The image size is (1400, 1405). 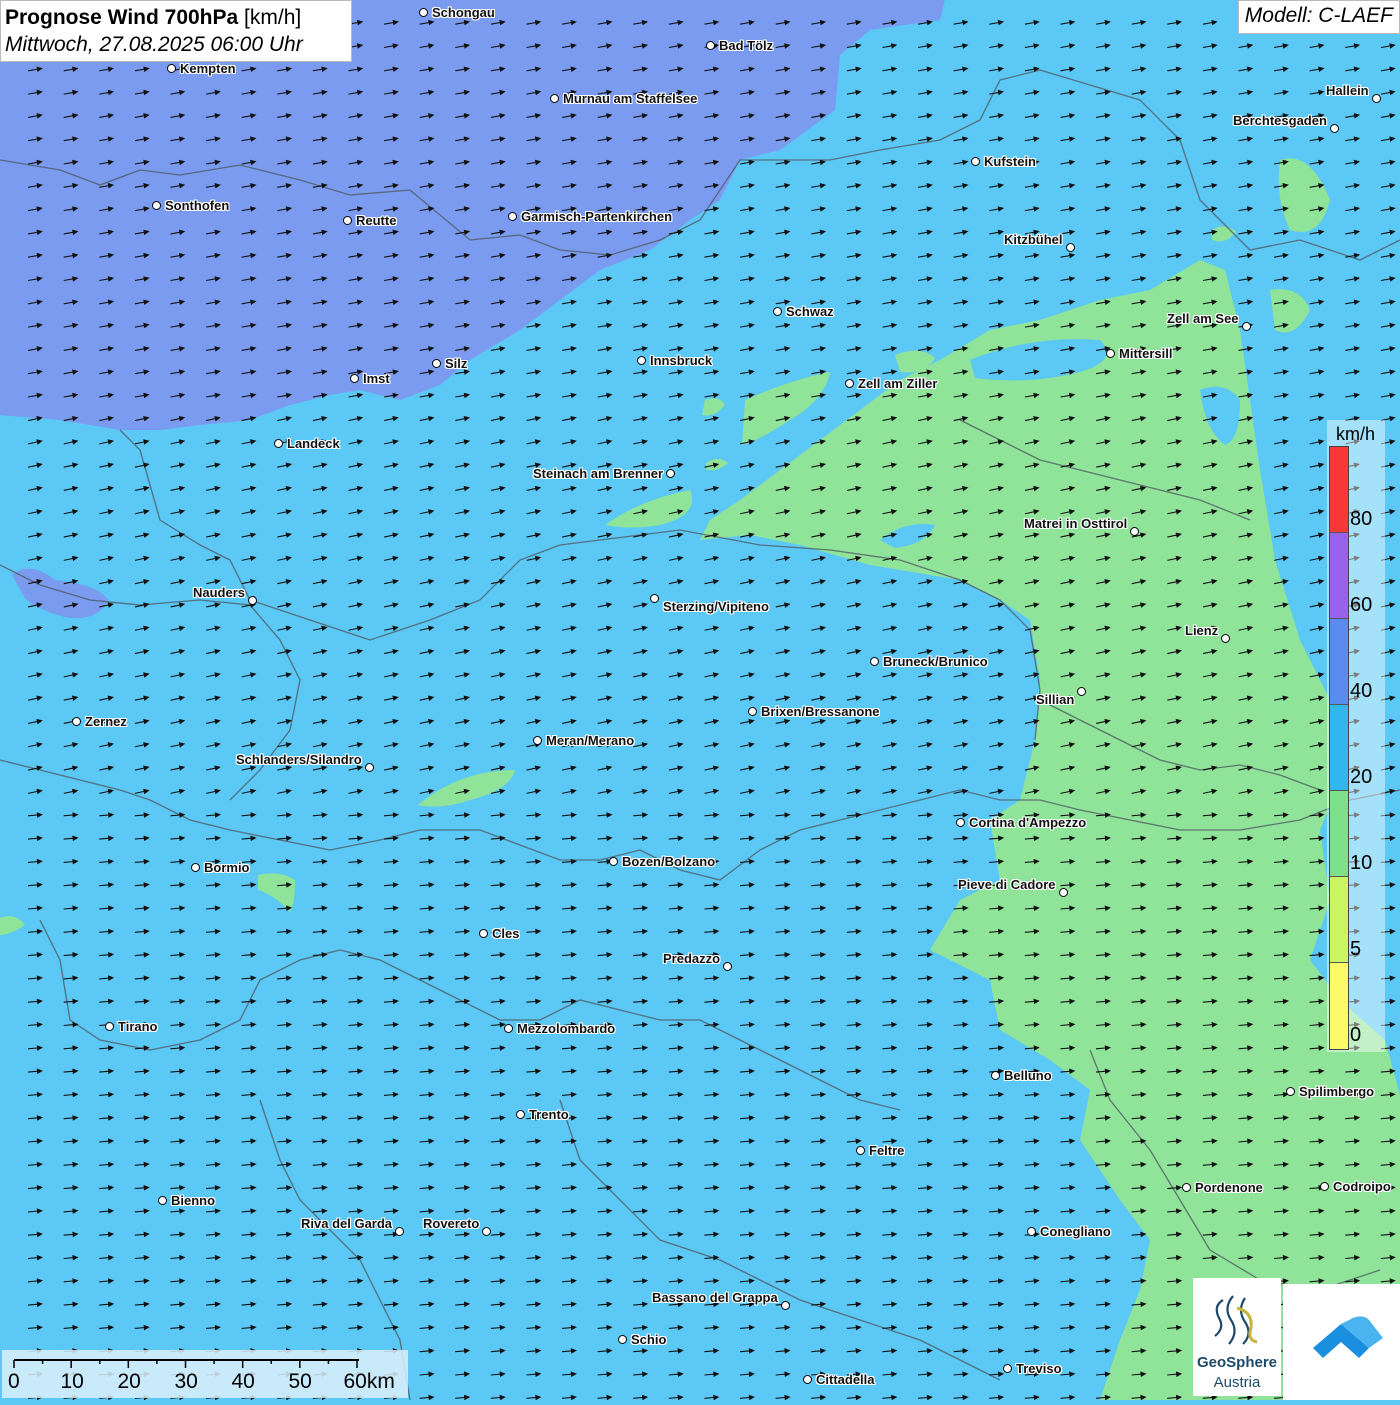 I want to click on city-label: Riva del Garda, so click(x=347, y=1223).